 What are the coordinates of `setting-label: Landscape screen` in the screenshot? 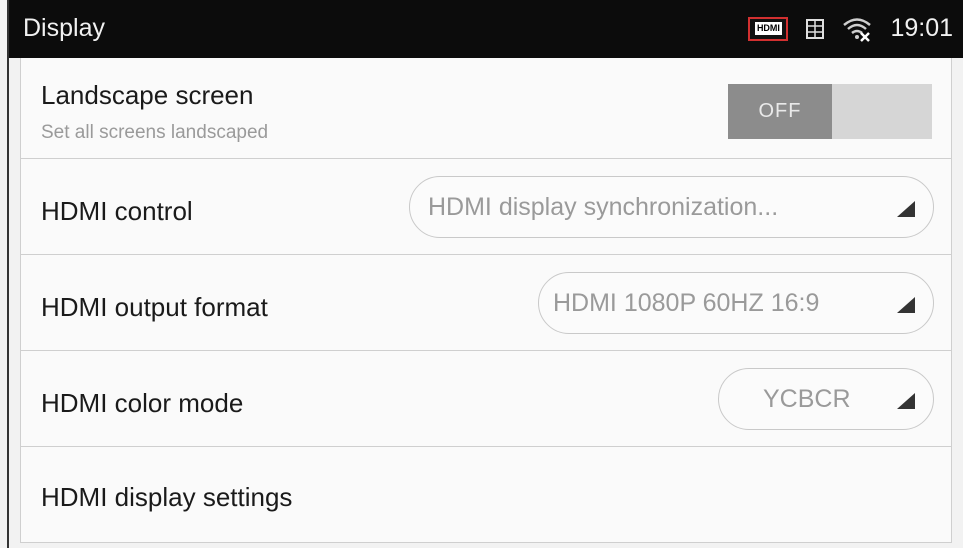 It's located at (147, 95).